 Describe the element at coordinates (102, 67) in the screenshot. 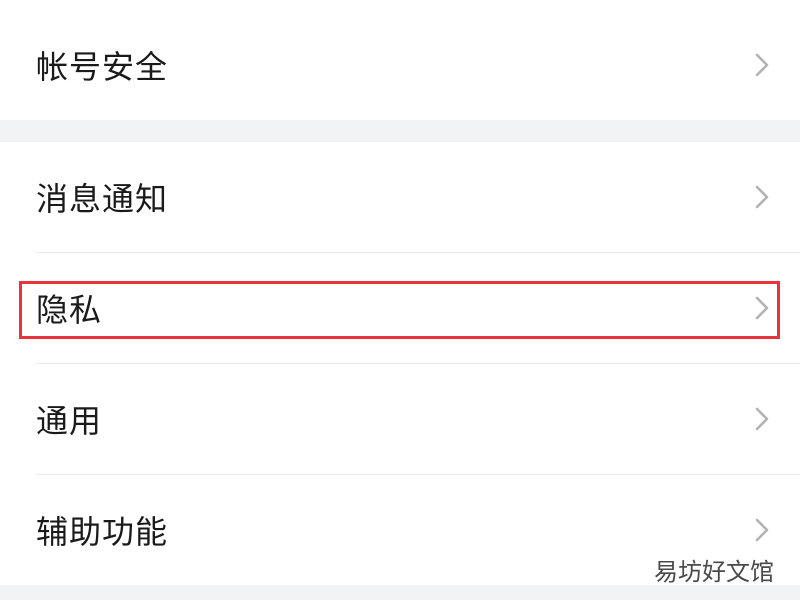

I see `settings-item-label: 帐号安全` at that location.